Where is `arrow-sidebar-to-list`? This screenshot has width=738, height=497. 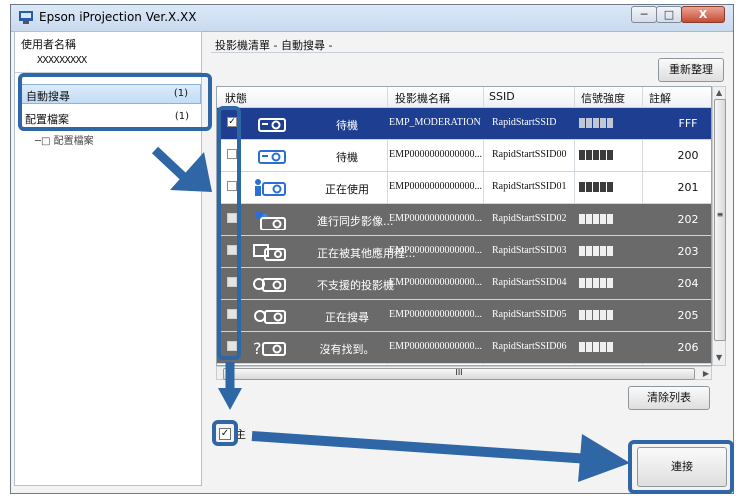
arrow-sidebar-to-list is located at coordinates (181, 169).